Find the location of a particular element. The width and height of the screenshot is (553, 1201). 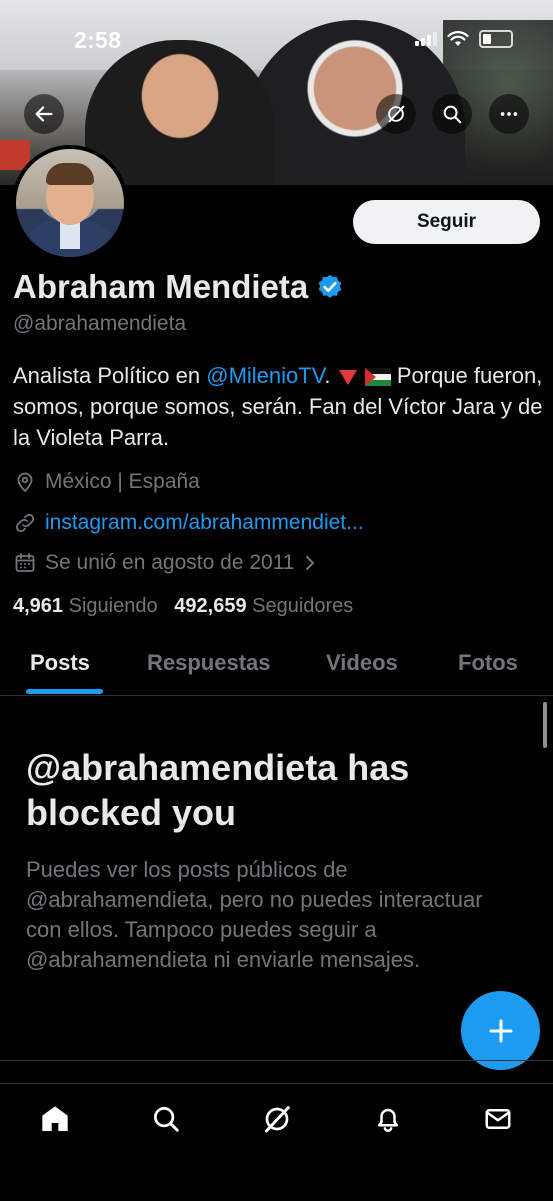

tab-videos: Videos is located at coordinates (362, 663).